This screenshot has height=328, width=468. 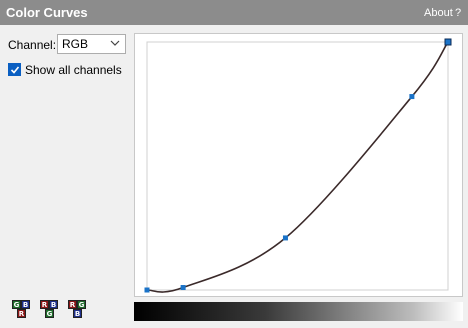 I want to click on swap-red-blue-green-button: R B G, so click(x=50, y=310).